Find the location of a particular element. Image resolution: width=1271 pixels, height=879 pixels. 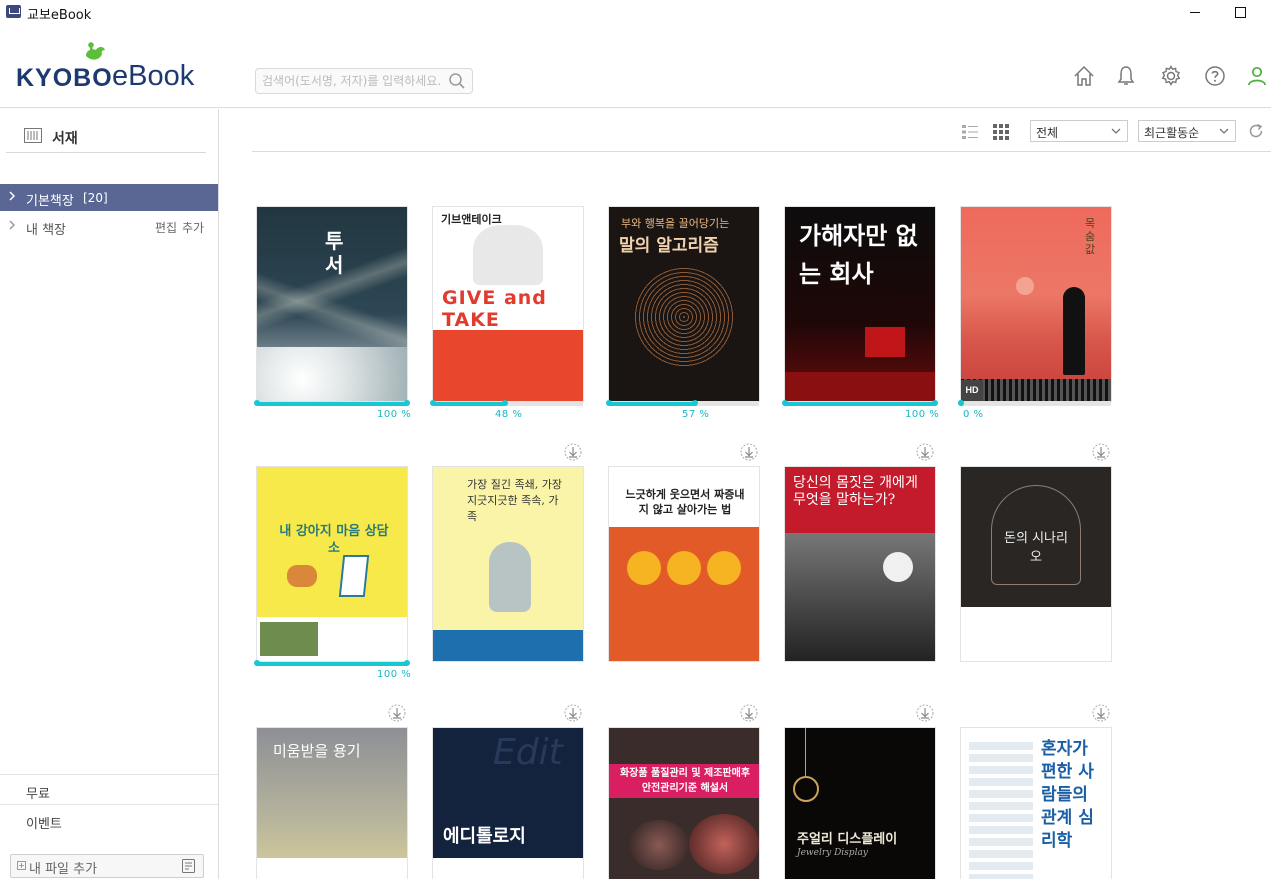

book-cover: 미움받을 용기 is located at coordinates (332, 803).